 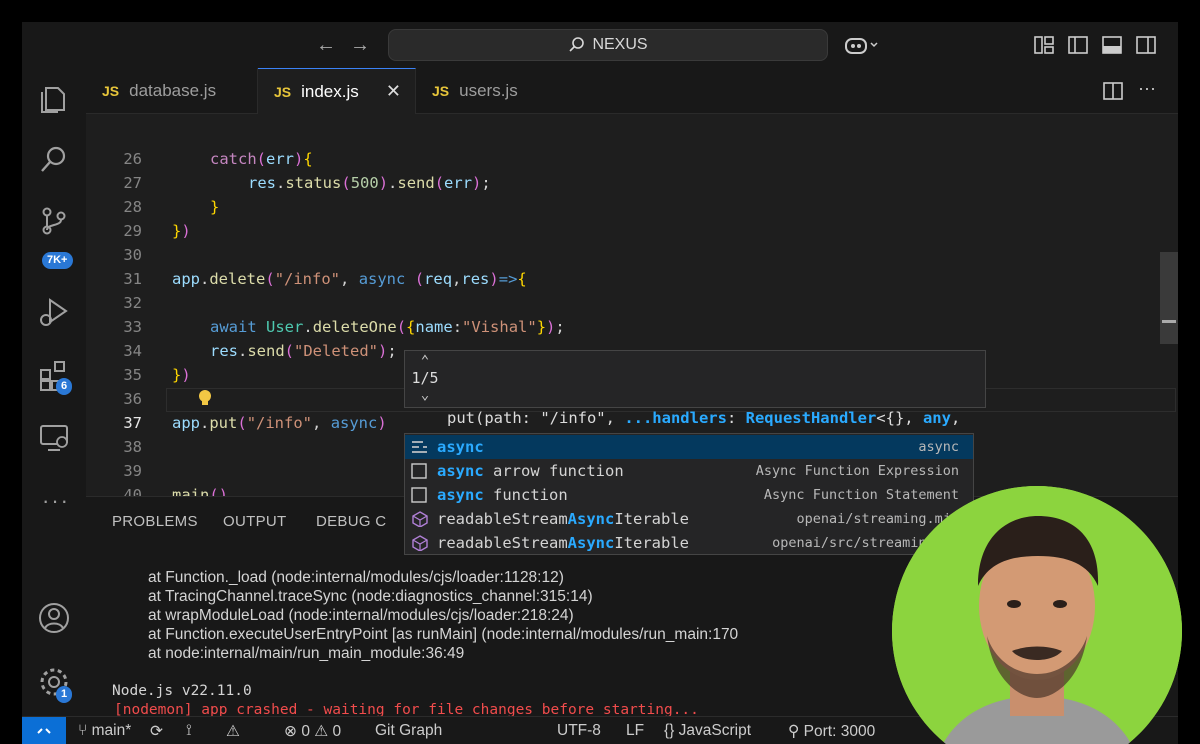 What do you see at coordinates (305, 731) in the screenshot?
I see `error-count: 0` at bounding box center [305, 731].